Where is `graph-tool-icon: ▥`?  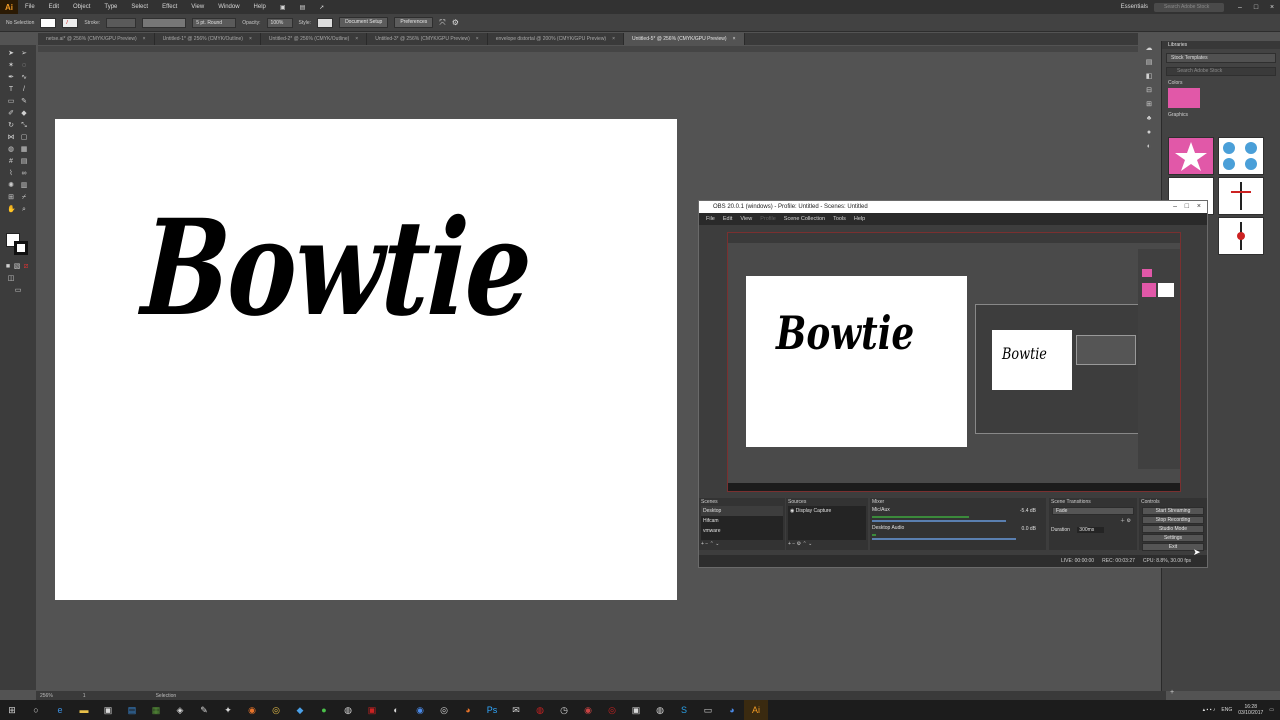 graph-tool-icon: ▥ is located at coordinates (24, 186).